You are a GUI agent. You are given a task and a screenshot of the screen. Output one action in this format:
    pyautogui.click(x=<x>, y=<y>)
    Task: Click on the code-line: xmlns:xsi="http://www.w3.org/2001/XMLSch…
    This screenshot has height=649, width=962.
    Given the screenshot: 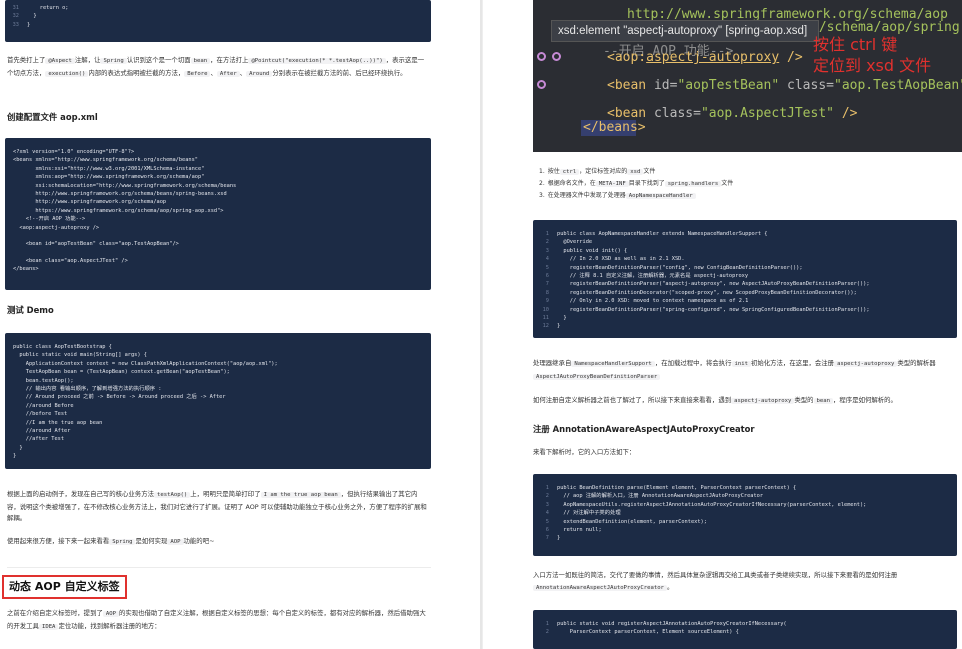 What is the action you would take?
    pyautogui.click(x=109, y=168)
    